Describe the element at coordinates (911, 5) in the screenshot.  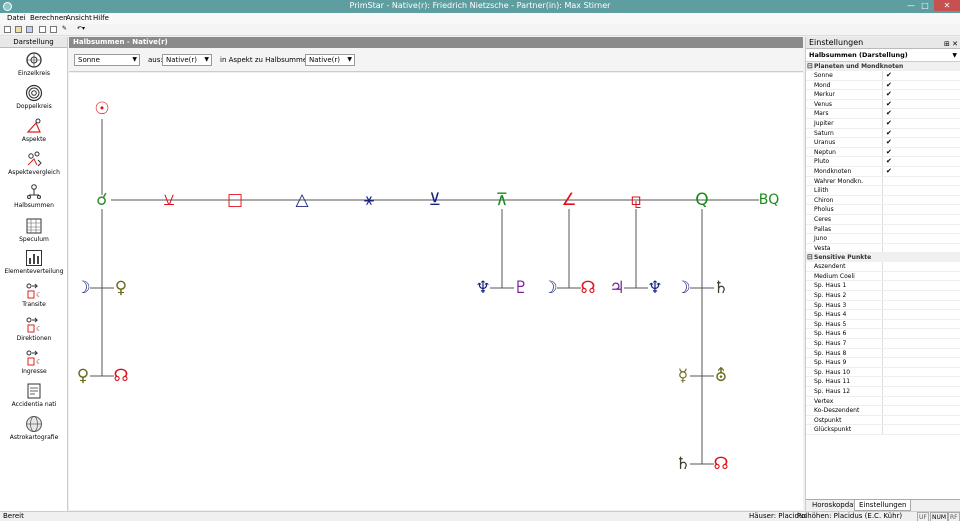
I see `minimize-button: —` at that location.